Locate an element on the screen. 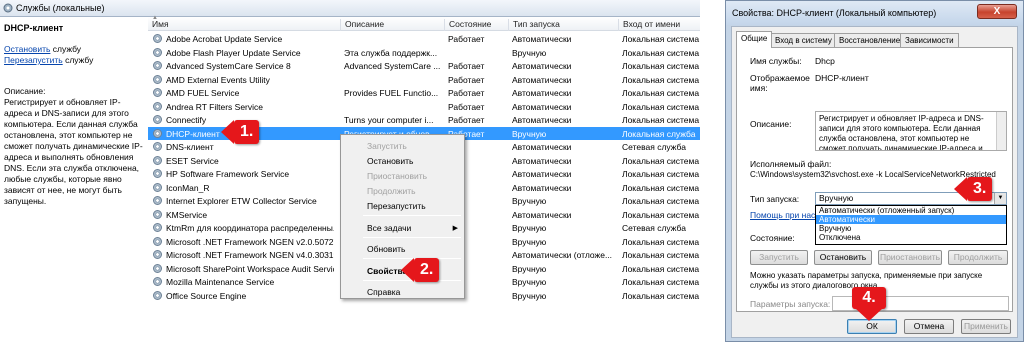 The width and height of the screenshot is (1024, 350). sort-chevron-icon: ▲ is located at coordinates (155, 18).